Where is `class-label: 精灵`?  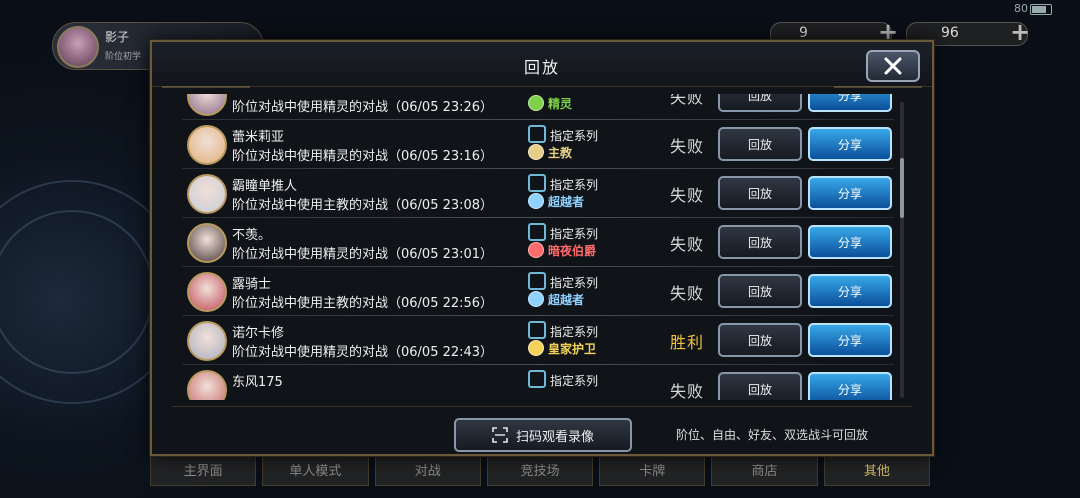
class-label: 精灵 is located at coordinates (550, 103).